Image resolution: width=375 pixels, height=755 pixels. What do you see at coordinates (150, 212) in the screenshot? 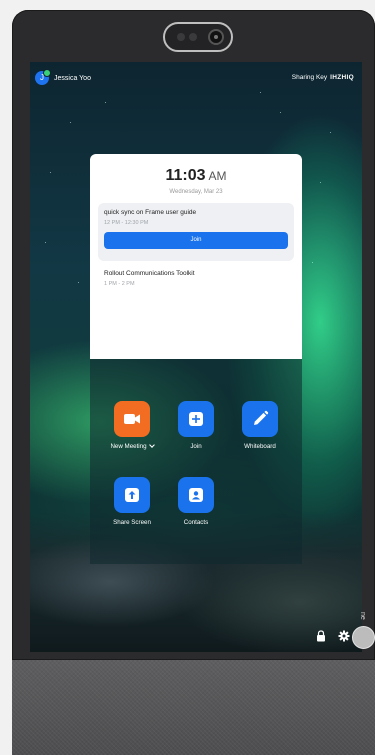
I see `meeting-title: quick sync on Frame user guide` at bounding box center [150, 212].